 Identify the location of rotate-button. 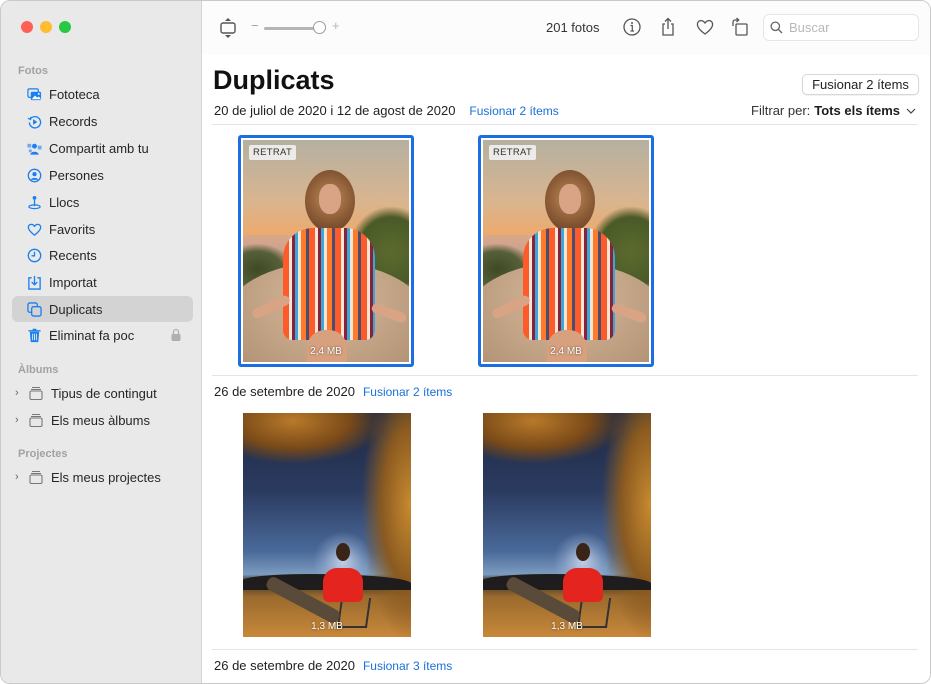
(740, 27).